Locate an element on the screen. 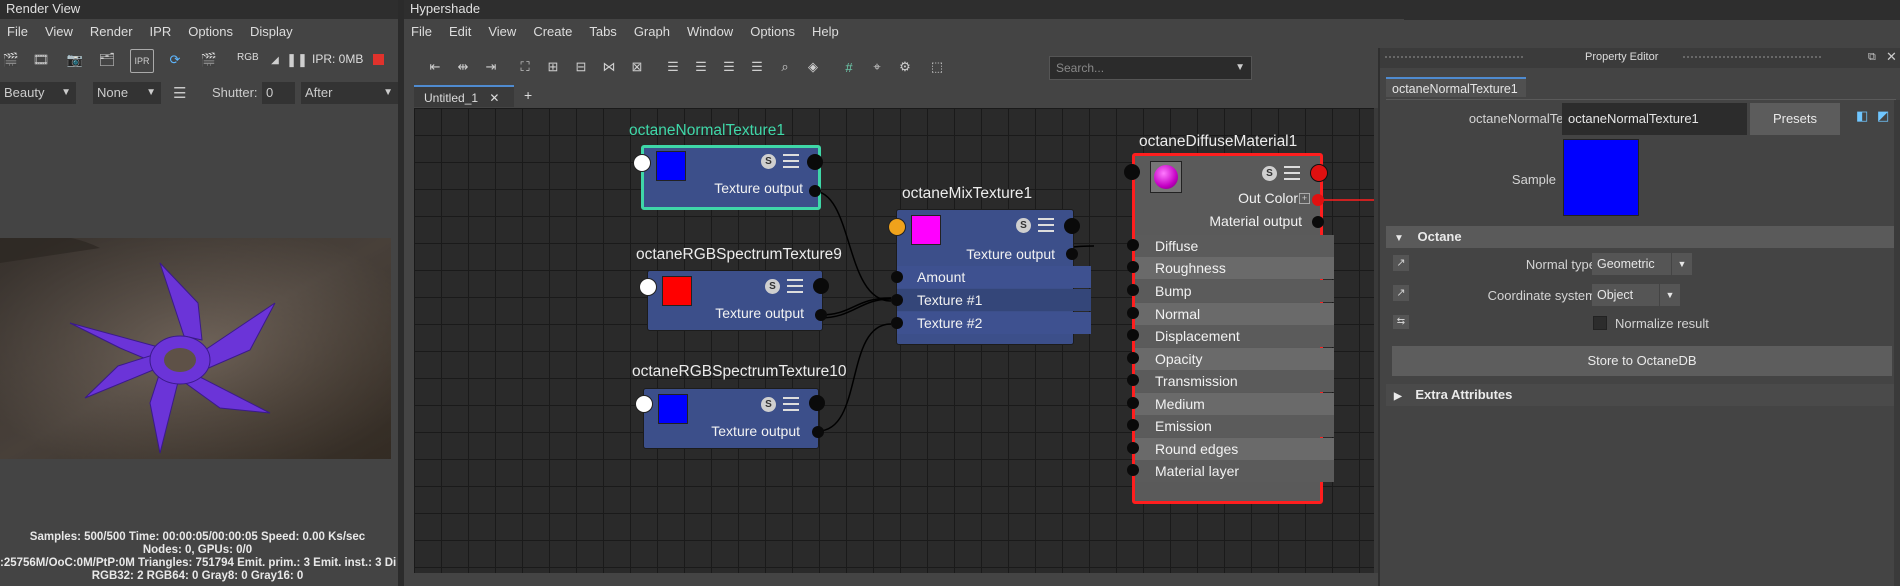  store-to-octanedb-button: Store to OctaneDB is located at coordinates (1642, 361).